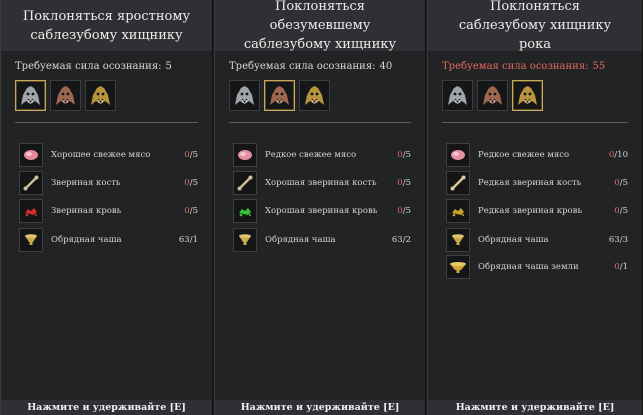 This screenshot has width=643, height=415. Describe the element at coordinates (458, 267) in the screenshot. I see `earth-chalice-icon` at that location.